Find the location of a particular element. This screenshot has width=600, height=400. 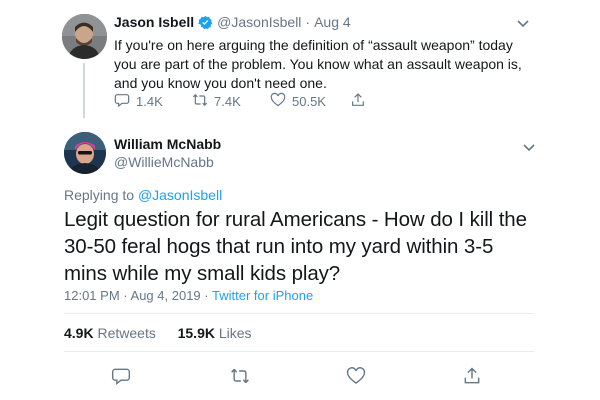

likes-label: Likes is located at coordinates (235, 333).